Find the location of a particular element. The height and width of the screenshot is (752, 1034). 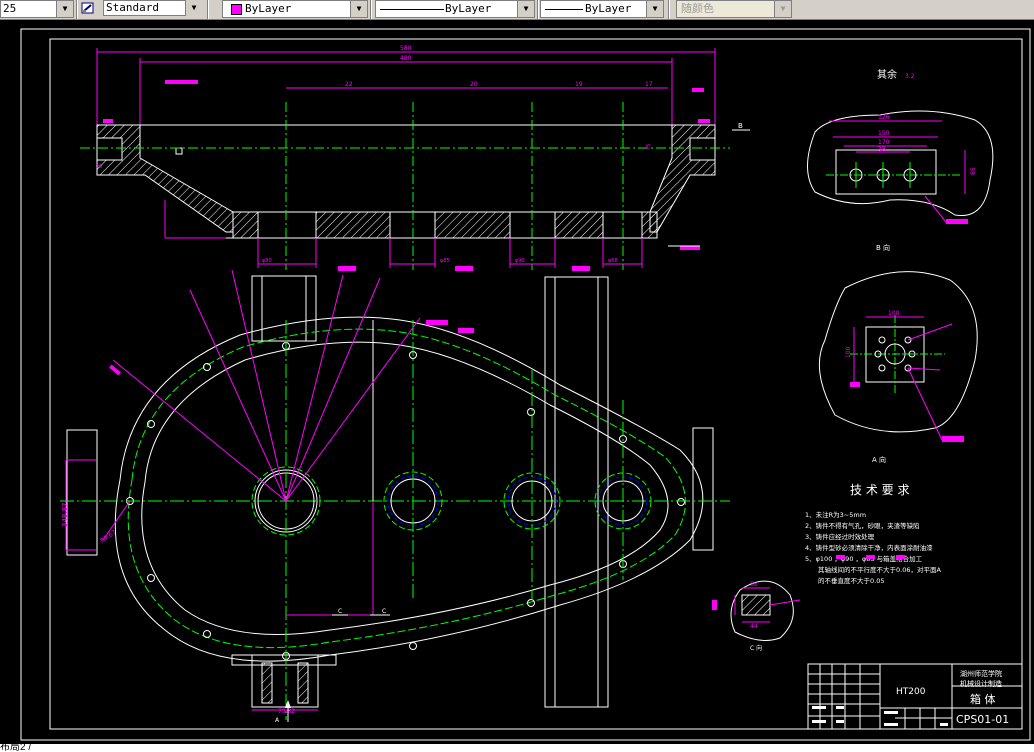

view-c-dim-2: 44 is located at coordinates (754, 626).